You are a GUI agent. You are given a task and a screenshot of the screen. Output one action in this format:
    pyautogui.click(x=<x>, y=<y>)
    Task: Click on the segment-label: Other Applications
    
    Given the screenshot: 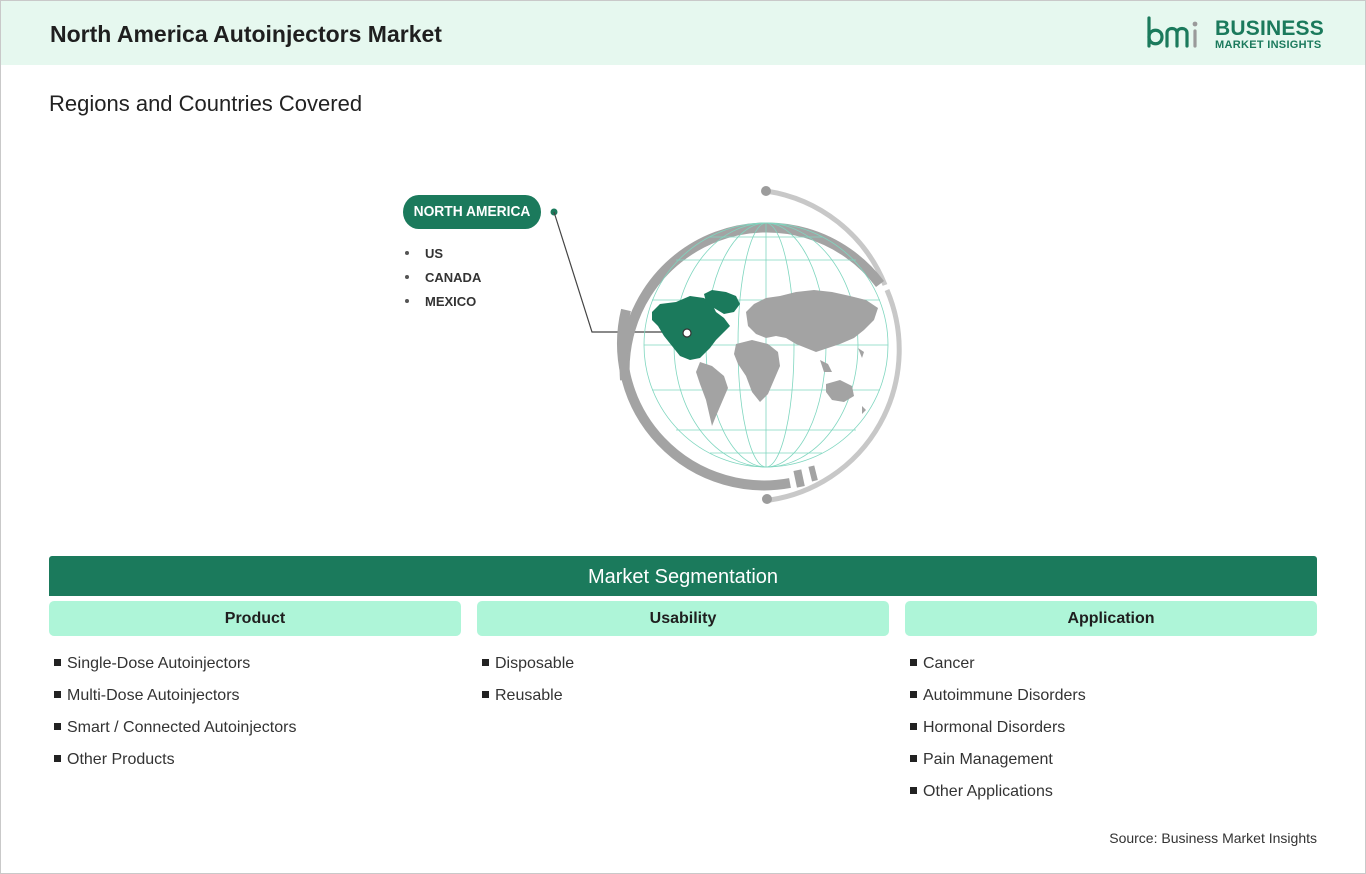 What is the action you would take?
    pyautogui.click(x=988, y=791)
    